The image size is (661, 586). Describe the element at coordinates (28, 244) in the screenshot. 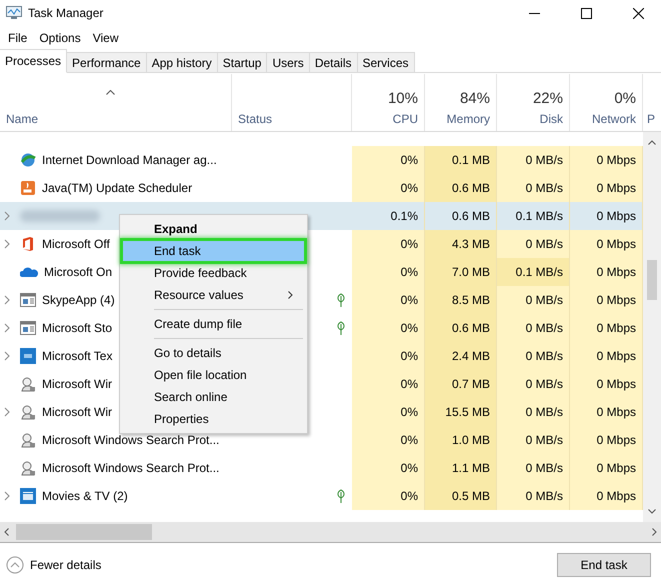

I see `office-icon` at that location.